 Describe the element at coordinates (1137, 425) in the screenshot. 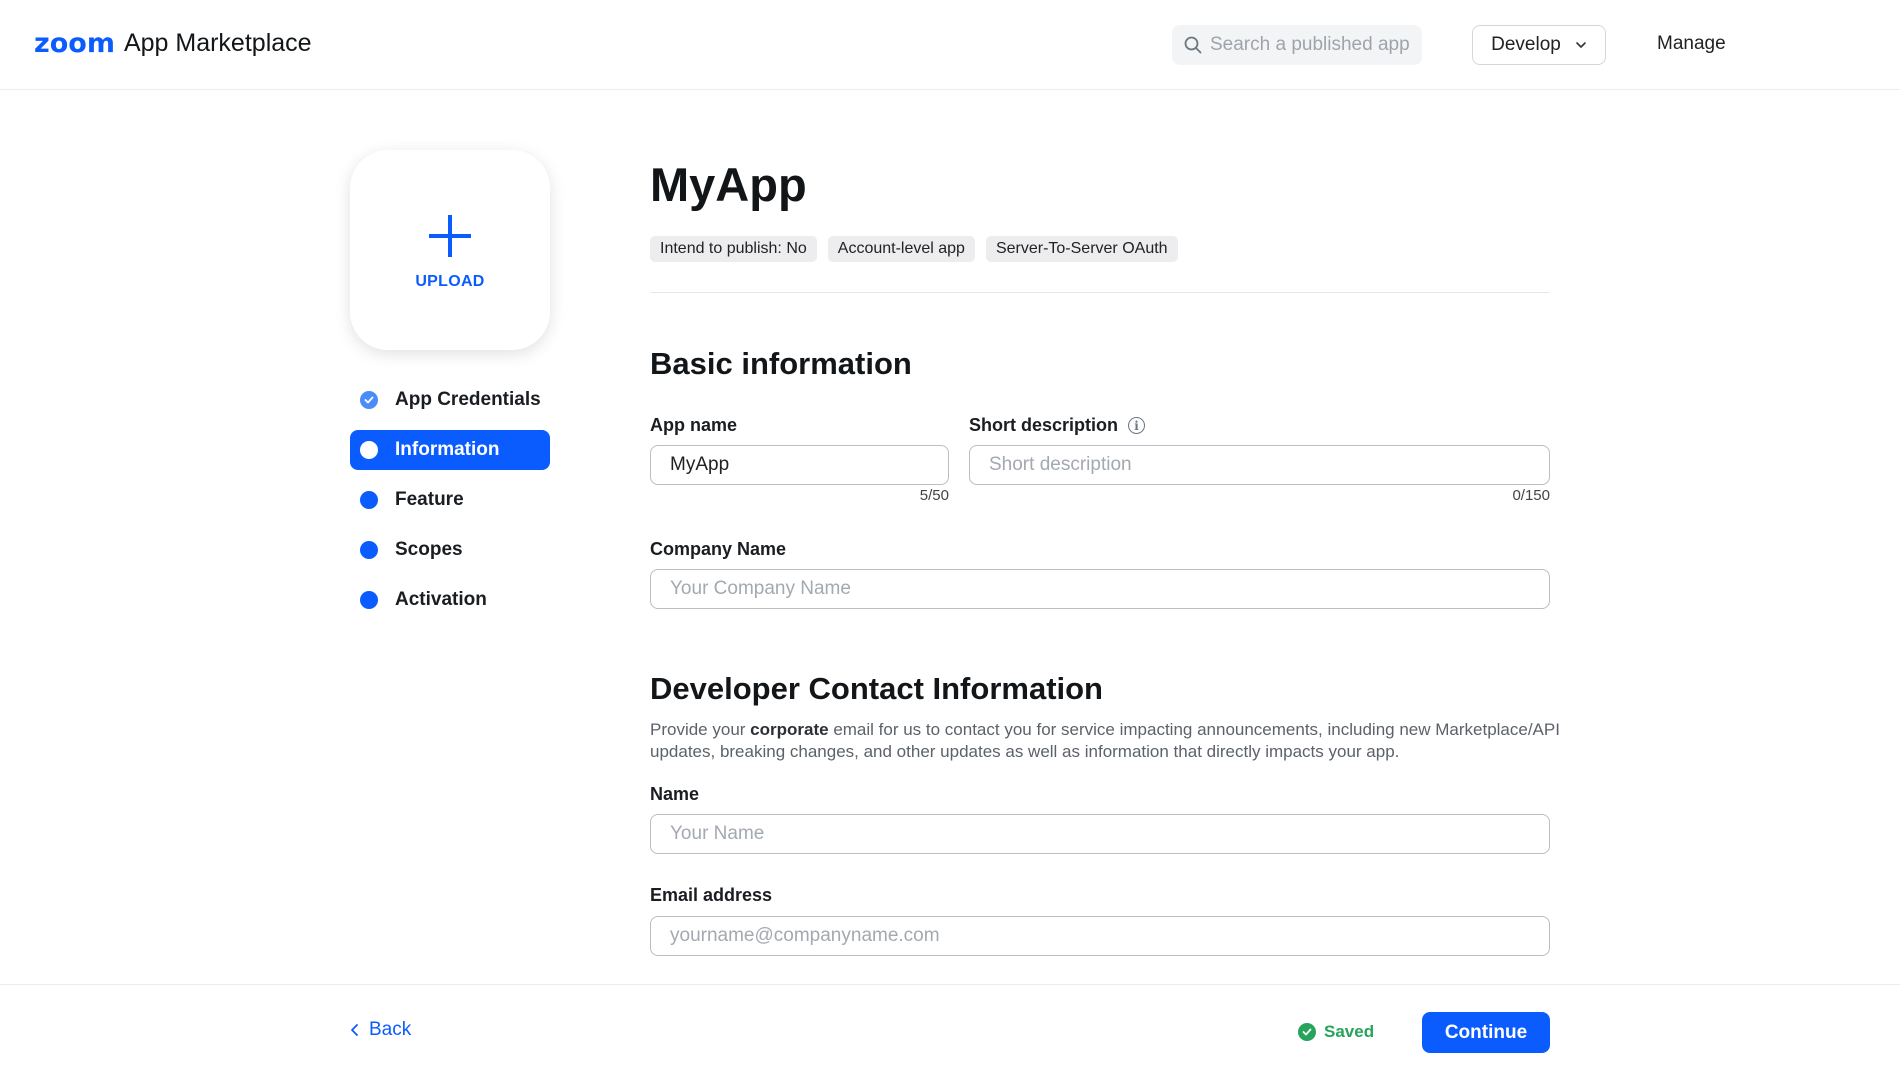

I see `info-icon: i` at that location.